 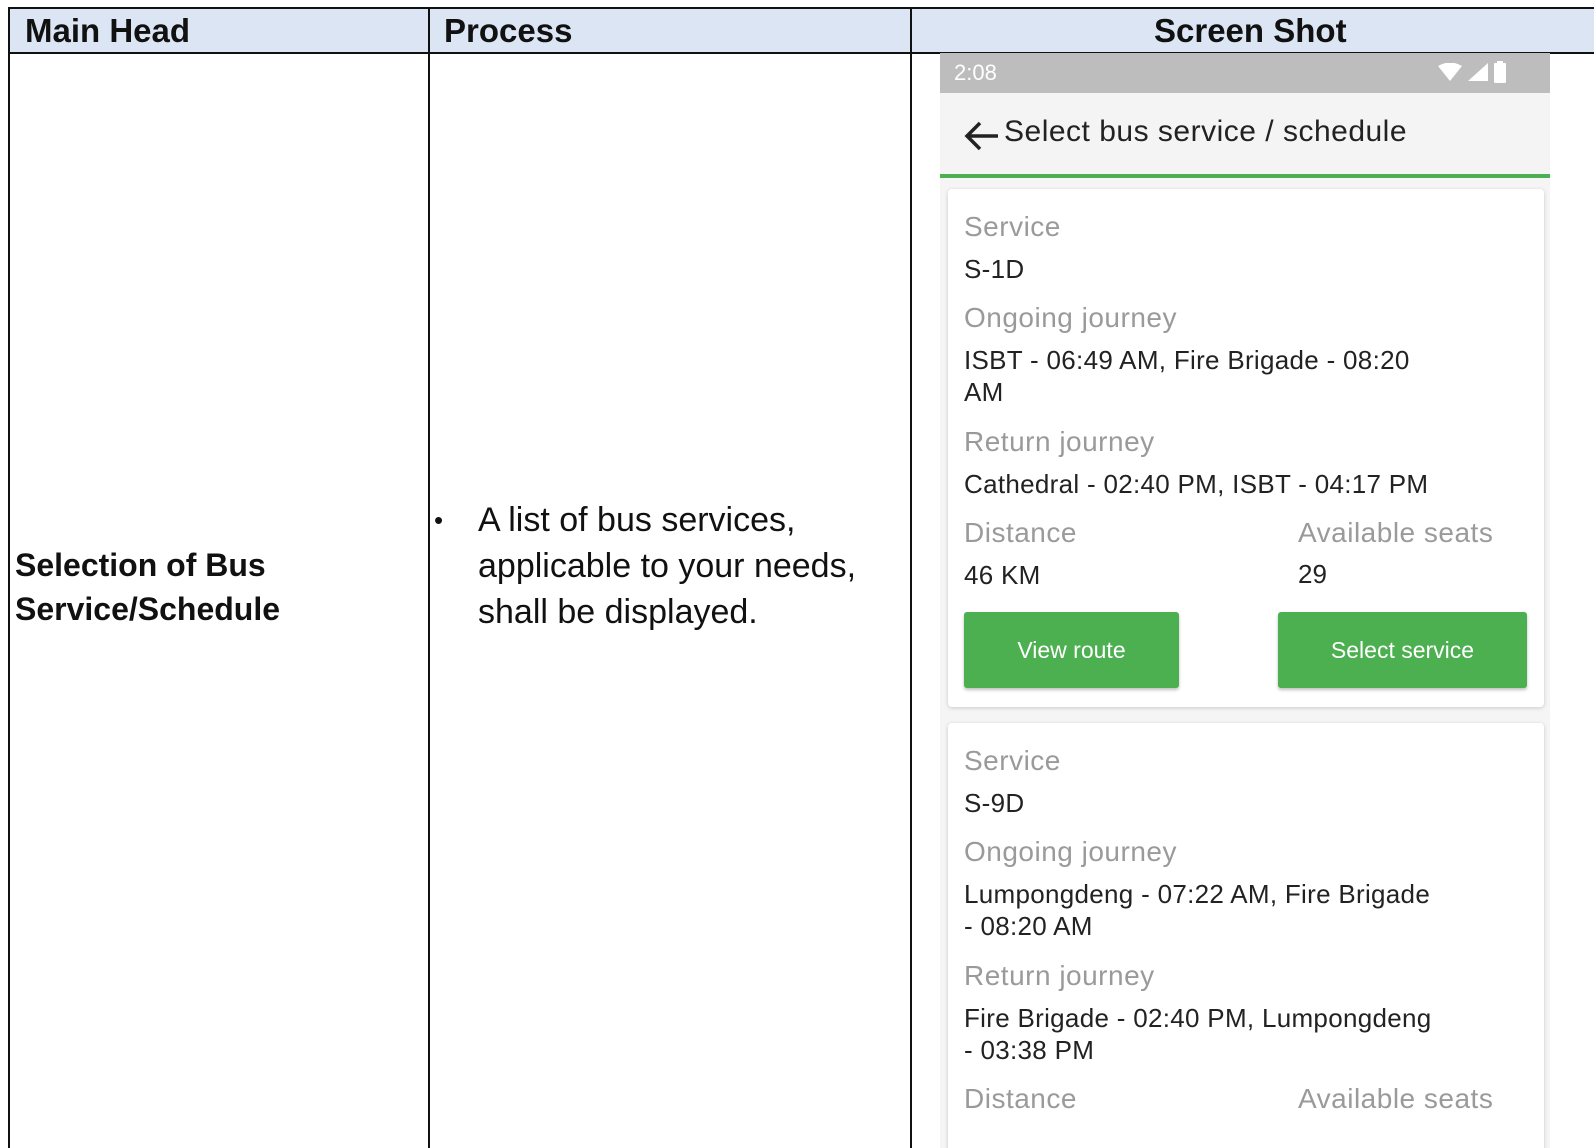 I want to click on service-code: S-1D, so click(x=994, y=269).